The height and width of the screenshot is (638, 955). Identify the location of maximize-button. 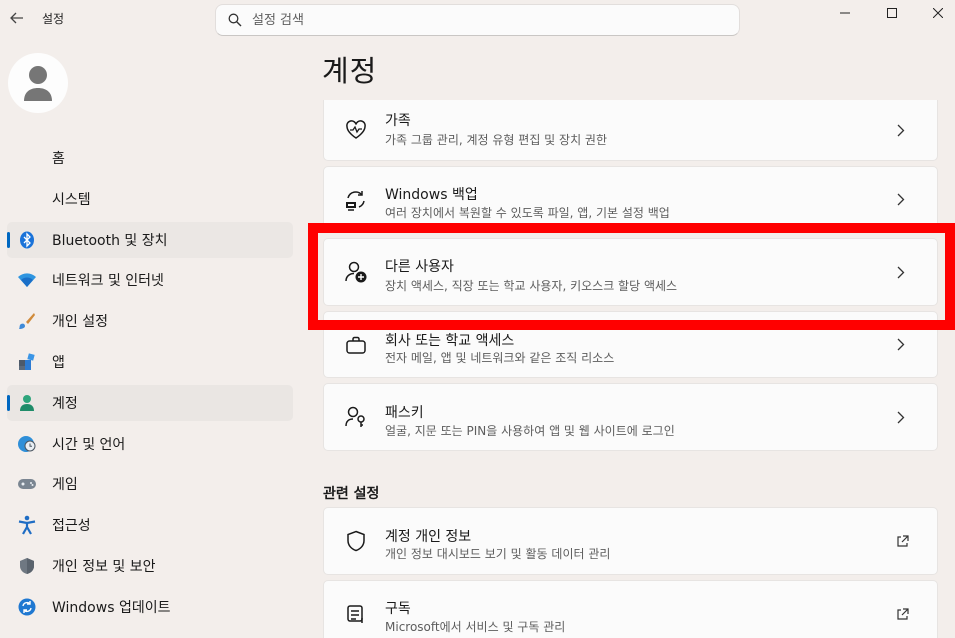
(892, 13).